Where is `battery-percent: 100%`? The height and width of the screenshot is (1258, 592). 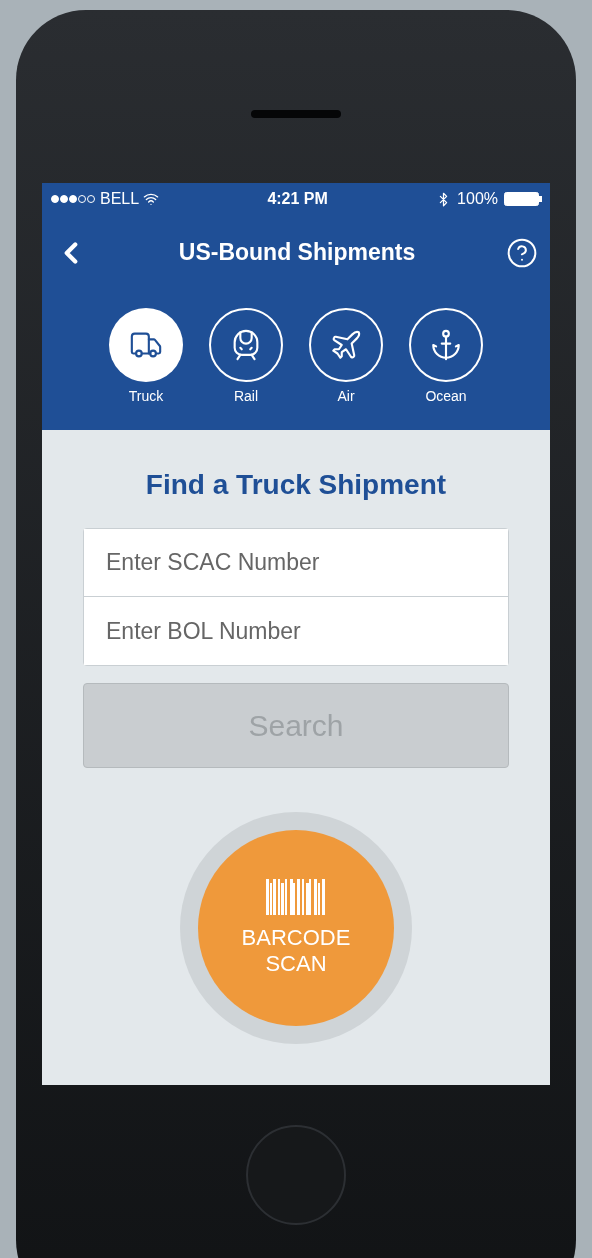 battery-percent: 100% is located at coordinates (477, 199).